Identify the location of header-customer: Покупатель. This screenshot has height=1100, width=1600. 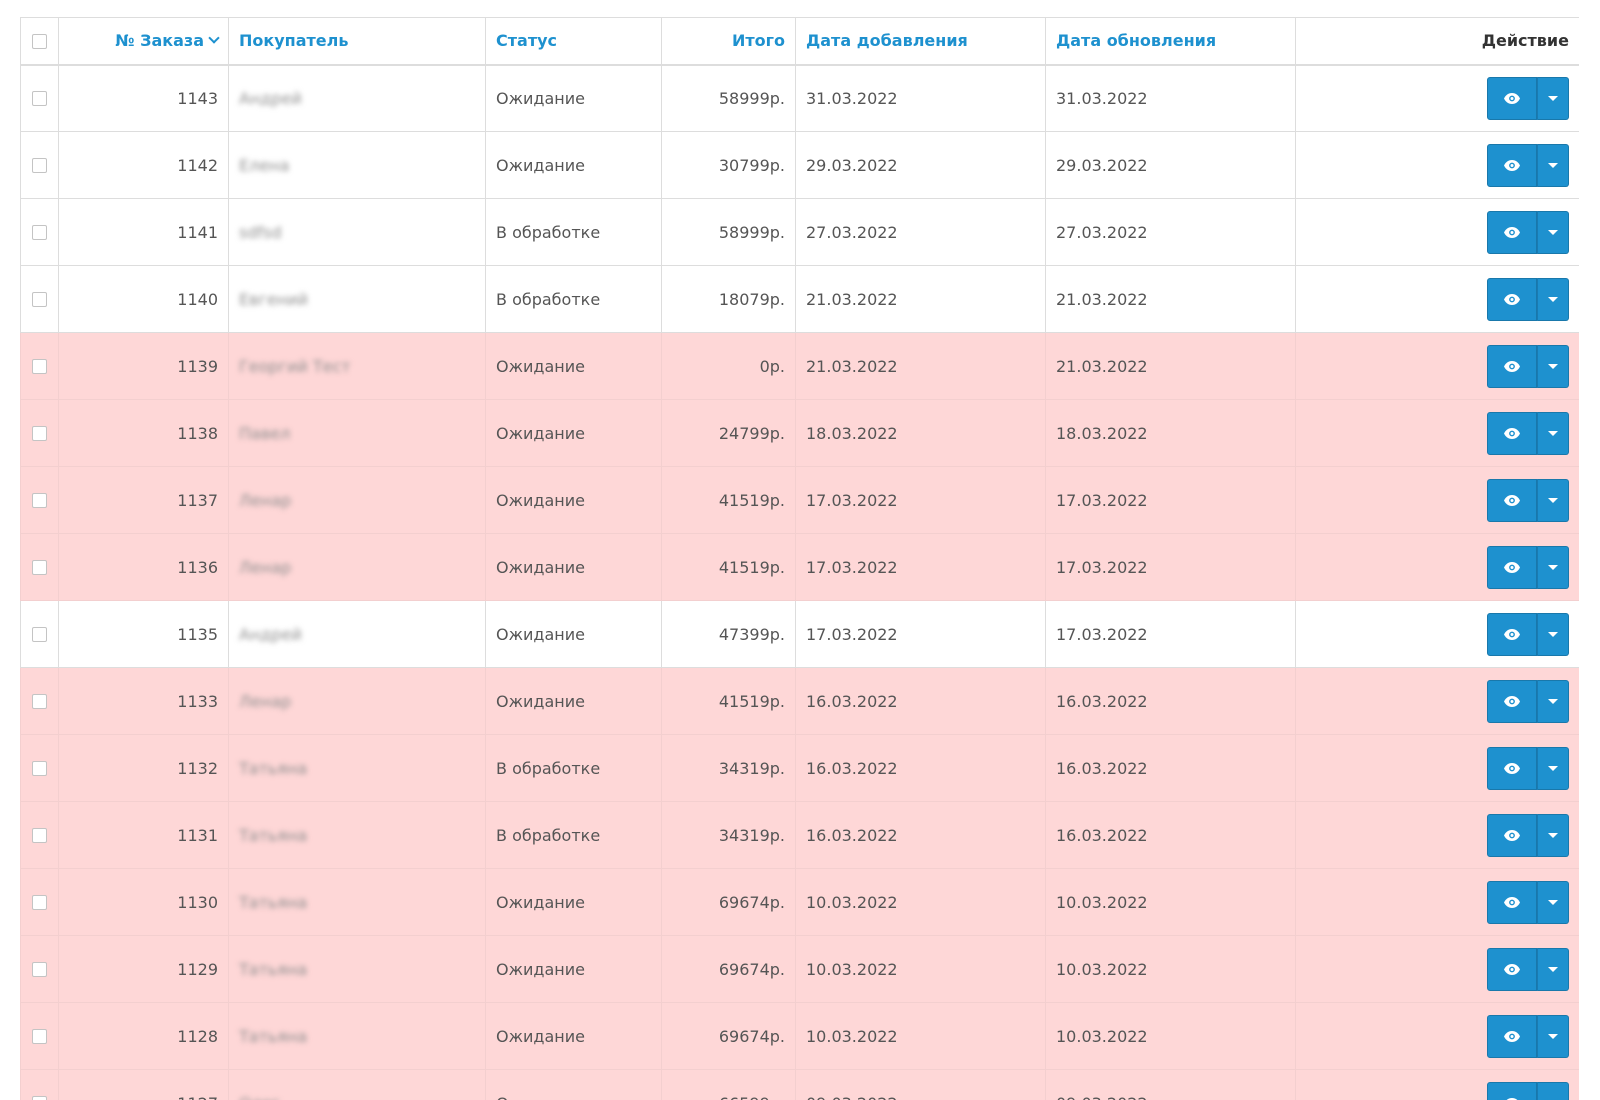
(357, 41).